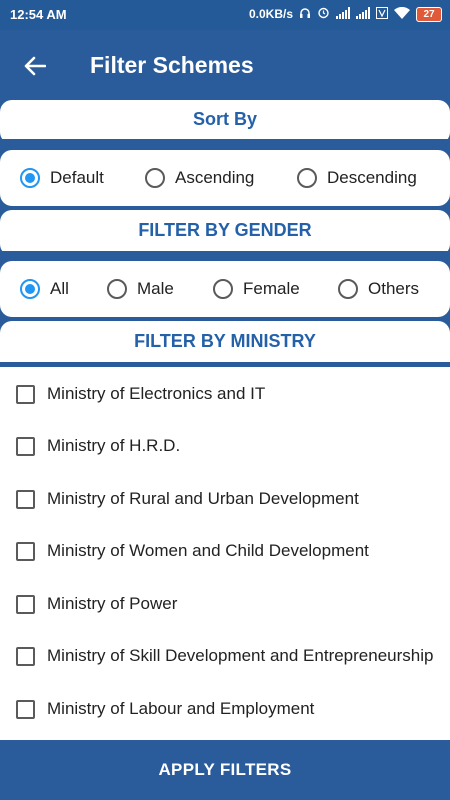 This screenshot has width=450, height=800. I want to click on network-speed: 0.0KB/s, so click(270, 14).